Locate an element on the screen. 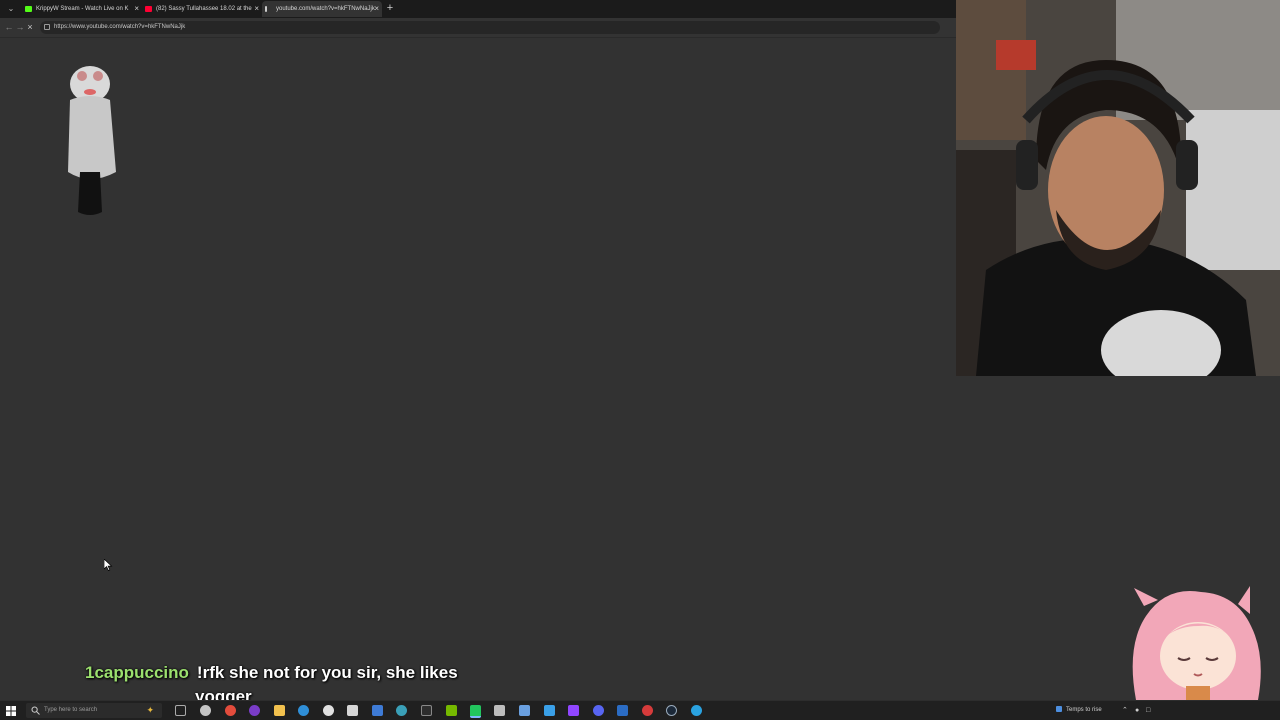 Image resolution: width=1280 pixels, height=720 pixels. browser-tab-active: youtube.com/watch?v=hkFTNwNaJjk × is located at coordinates (322, 9).